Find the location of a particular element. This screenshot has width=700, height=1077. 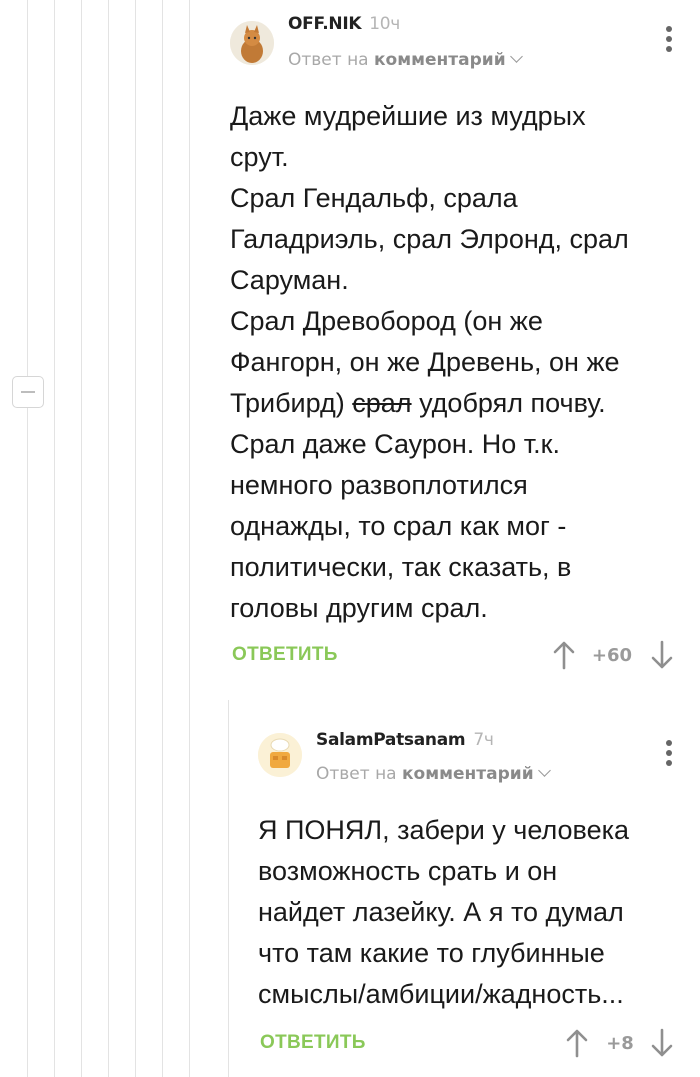

comment-line: политически, так сказать, в is located at coordinates (401, 567).